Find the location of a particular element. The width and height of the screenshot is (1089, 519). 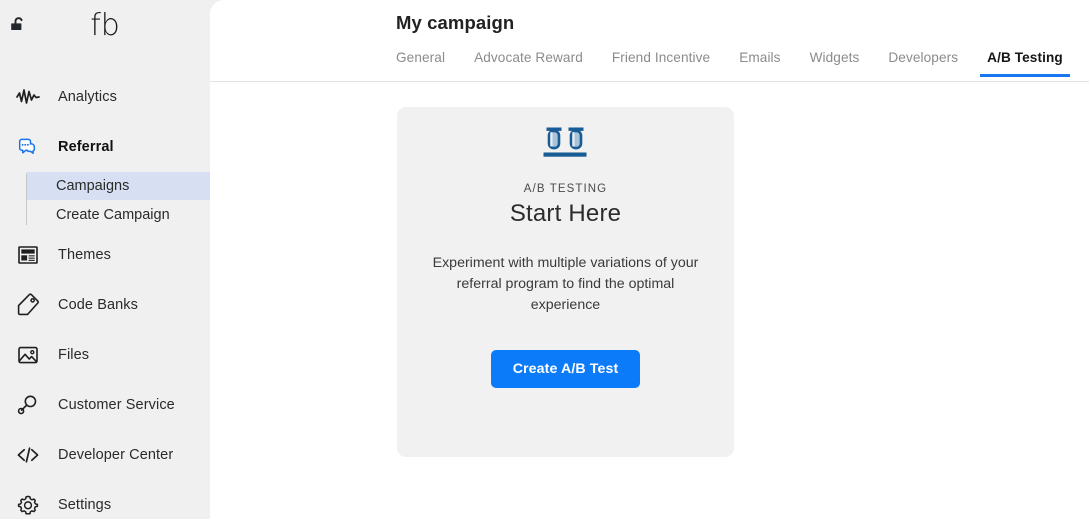

layout-icon is located at coordinates (28, 255).